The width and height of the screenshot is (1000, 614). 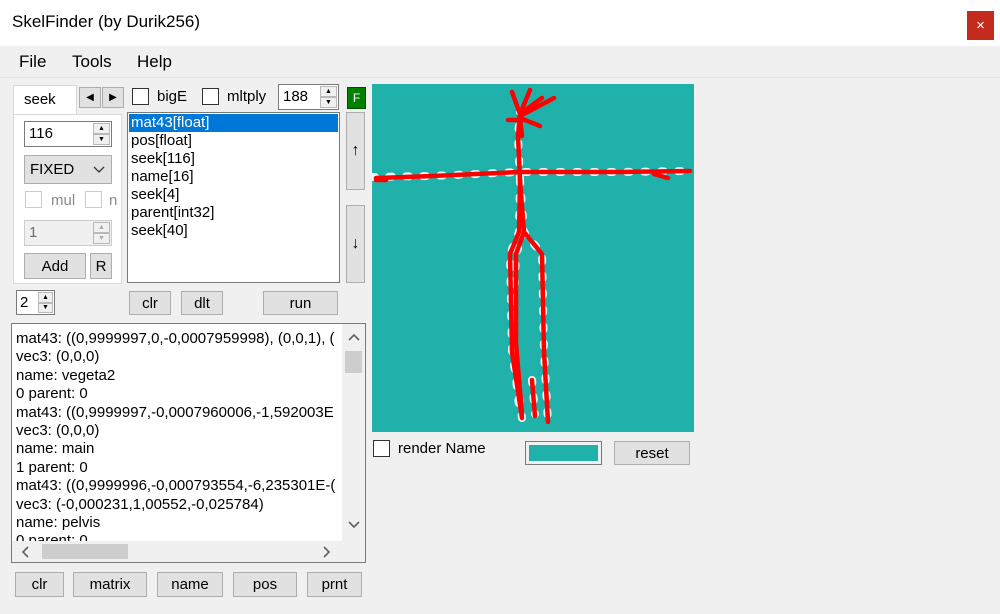 What do you see at coordinates (327, 551) in the screenshot?
I see `scroll-right-icon` at bounding box center [327, 551].